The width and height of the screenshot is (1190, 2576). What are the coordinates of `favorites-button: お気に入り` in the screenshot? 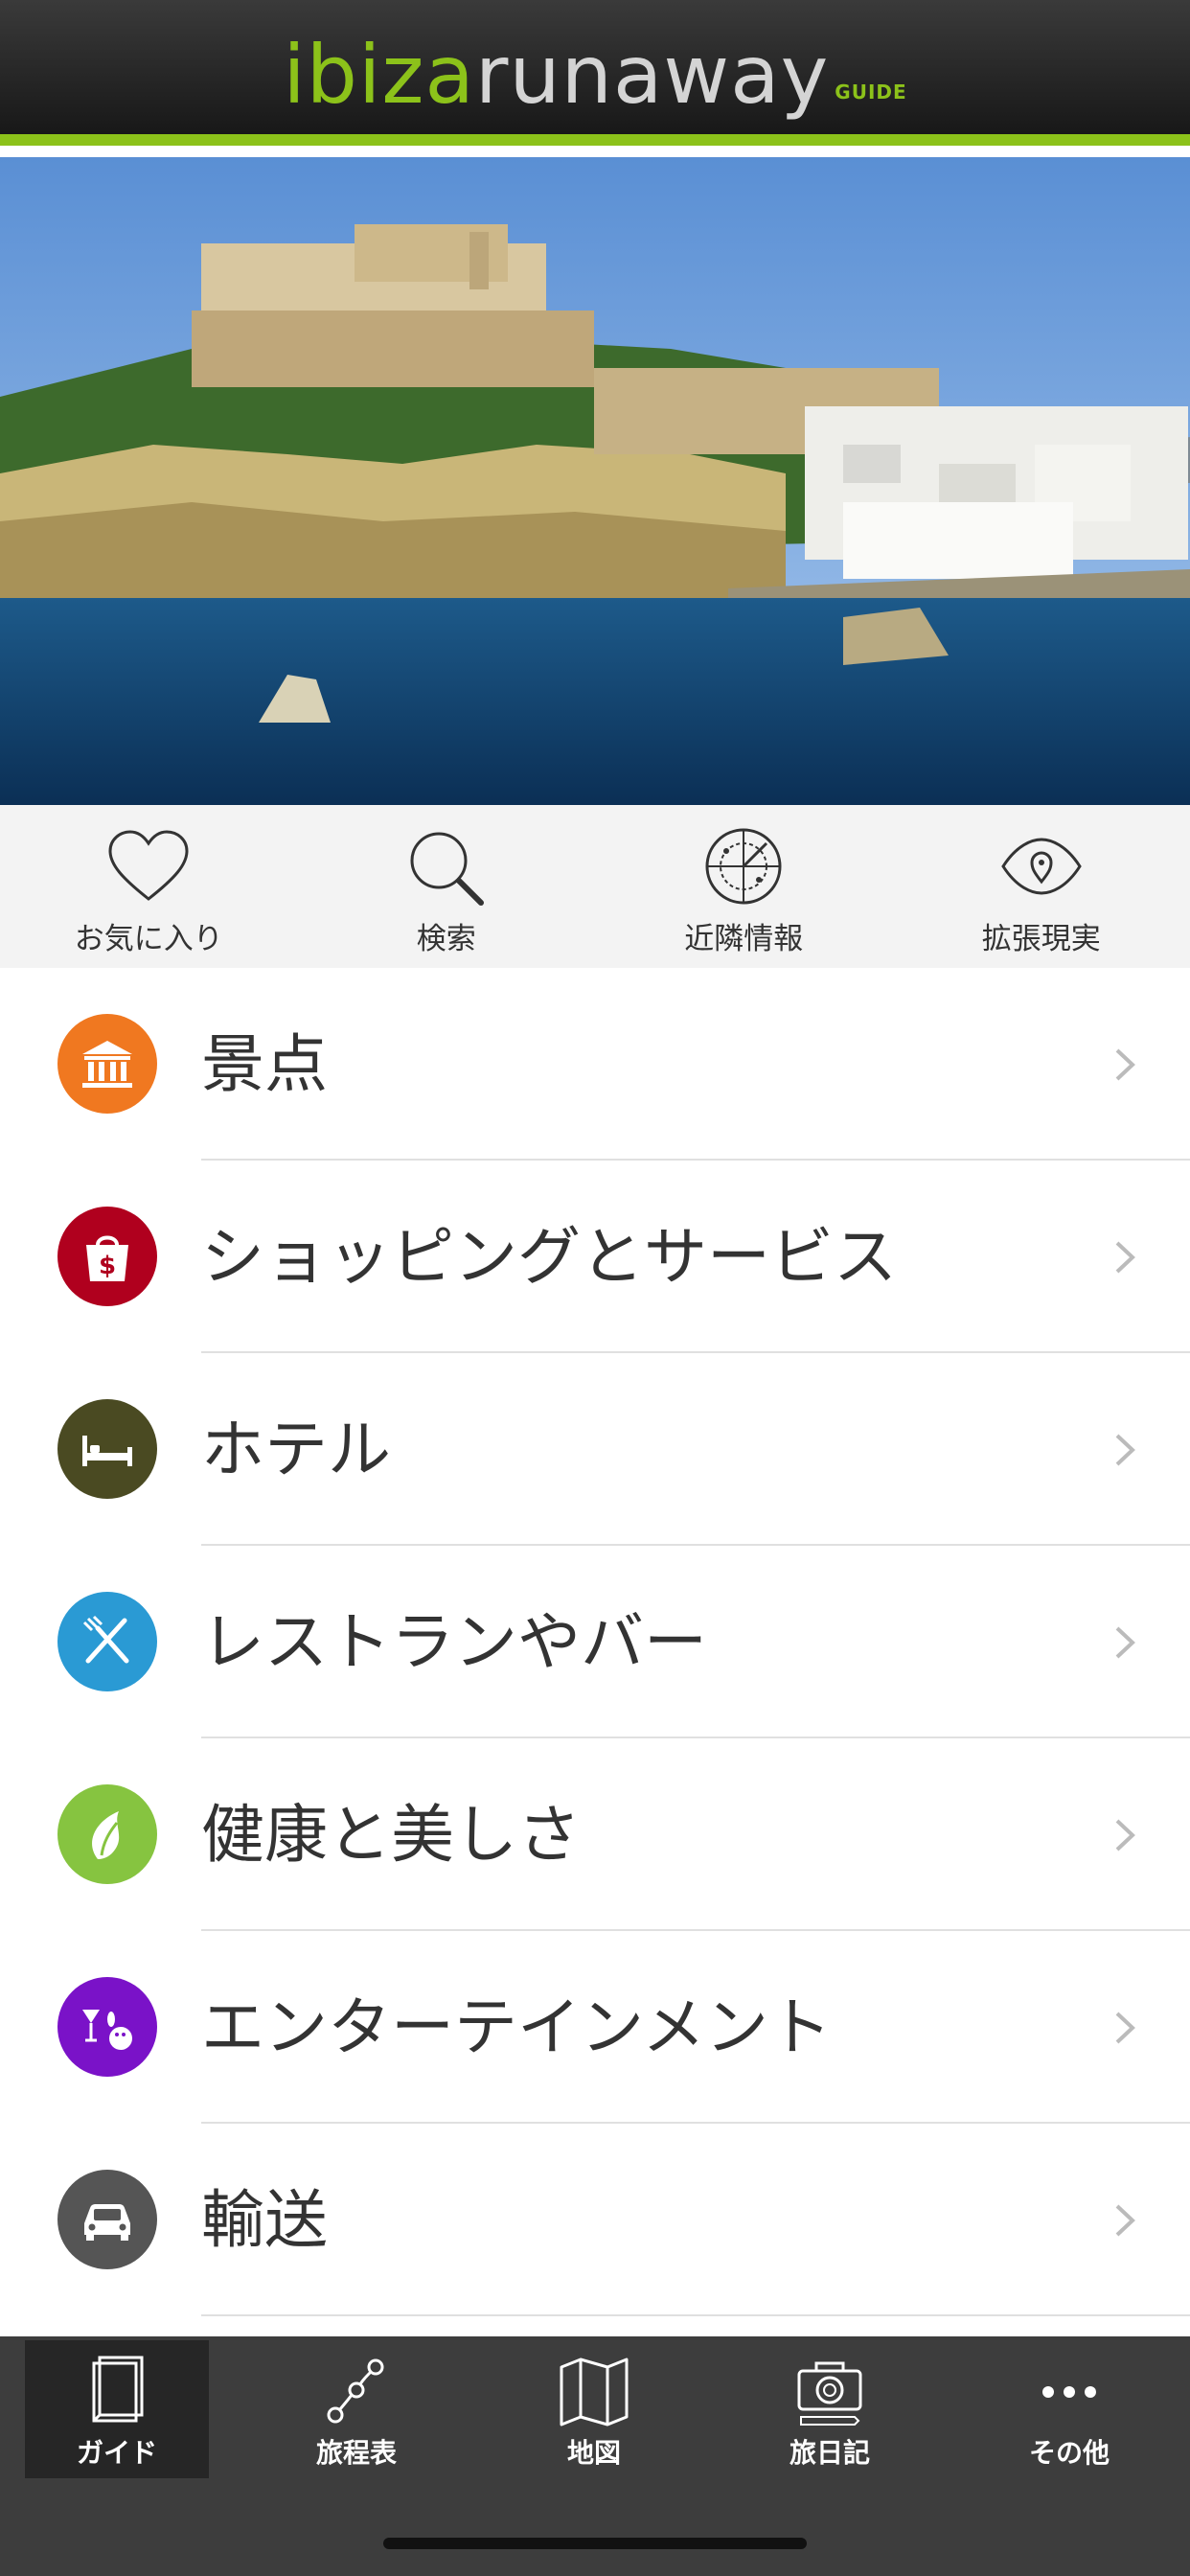 It's located at (149, 886).